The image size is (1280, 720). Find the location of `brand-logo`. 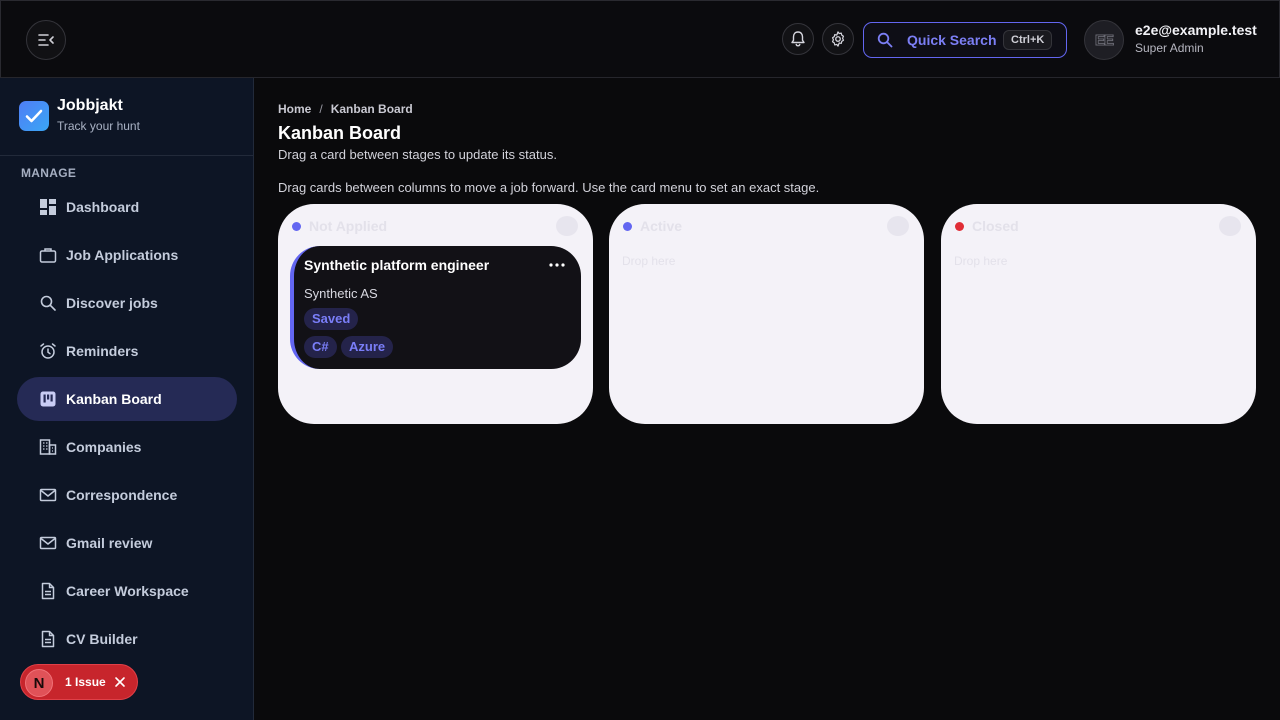

brand-logo is located at coordinates (34, 116).